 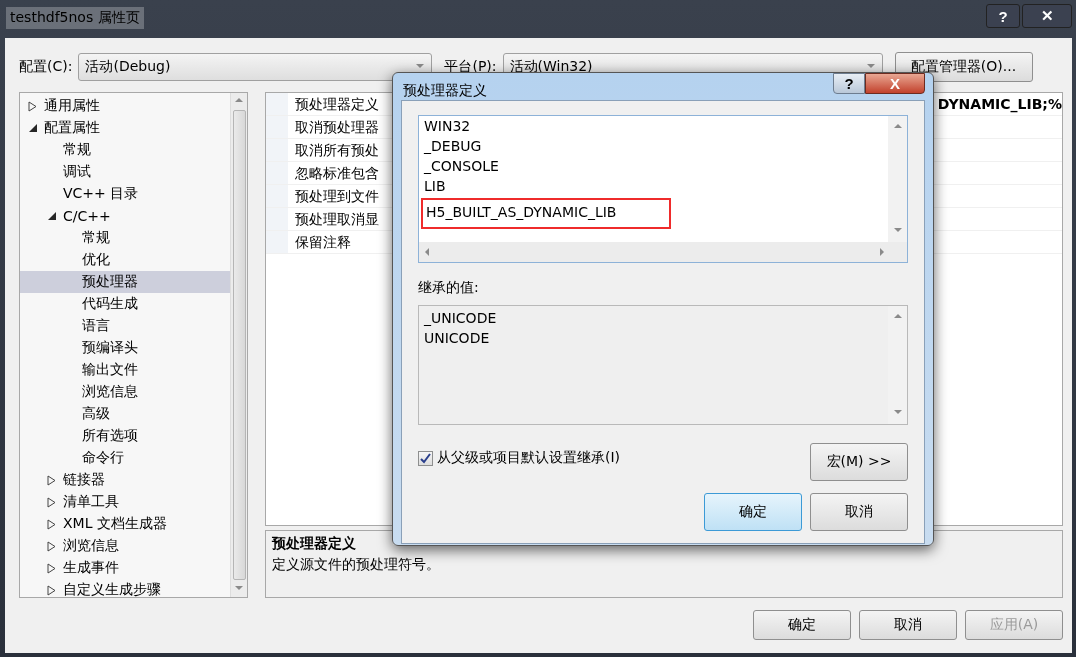 I want to click on ok-button: 确定, so click(x=753, y=512).